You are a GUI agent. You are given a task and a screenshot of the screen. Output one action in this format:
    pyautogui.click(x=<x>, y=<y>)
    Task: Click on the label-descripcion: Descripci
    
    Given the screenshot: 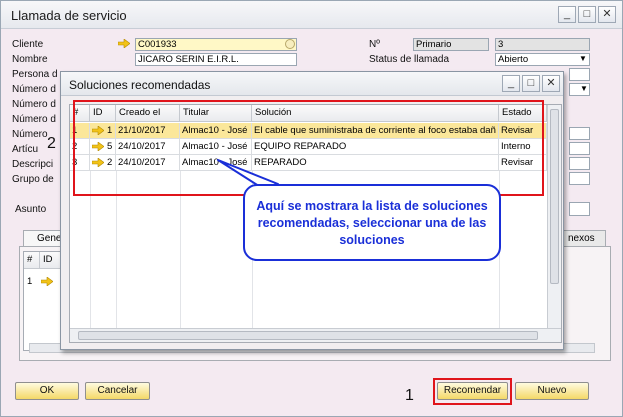 What is the action you would take?
    pyautogui.click(x=33, y=164)
    